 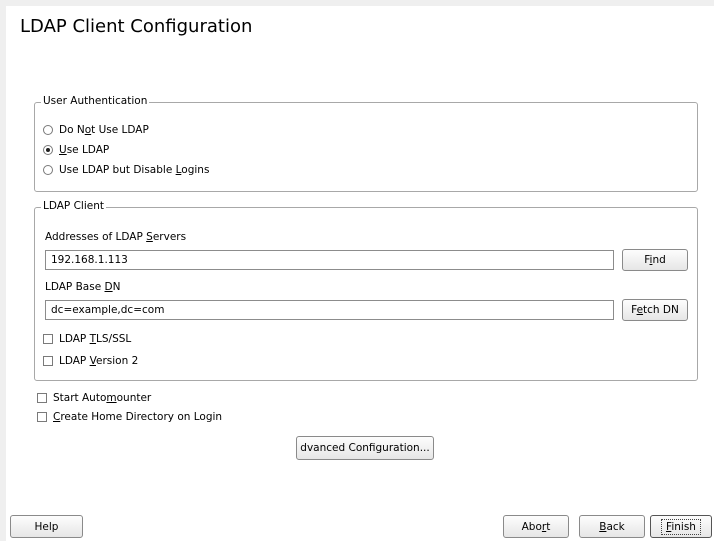 What do you see at coordinates (329, 260) in the screenshot?
I see `ldap-servers-input: 192.168.1.113` at bounding box center [329, 260].